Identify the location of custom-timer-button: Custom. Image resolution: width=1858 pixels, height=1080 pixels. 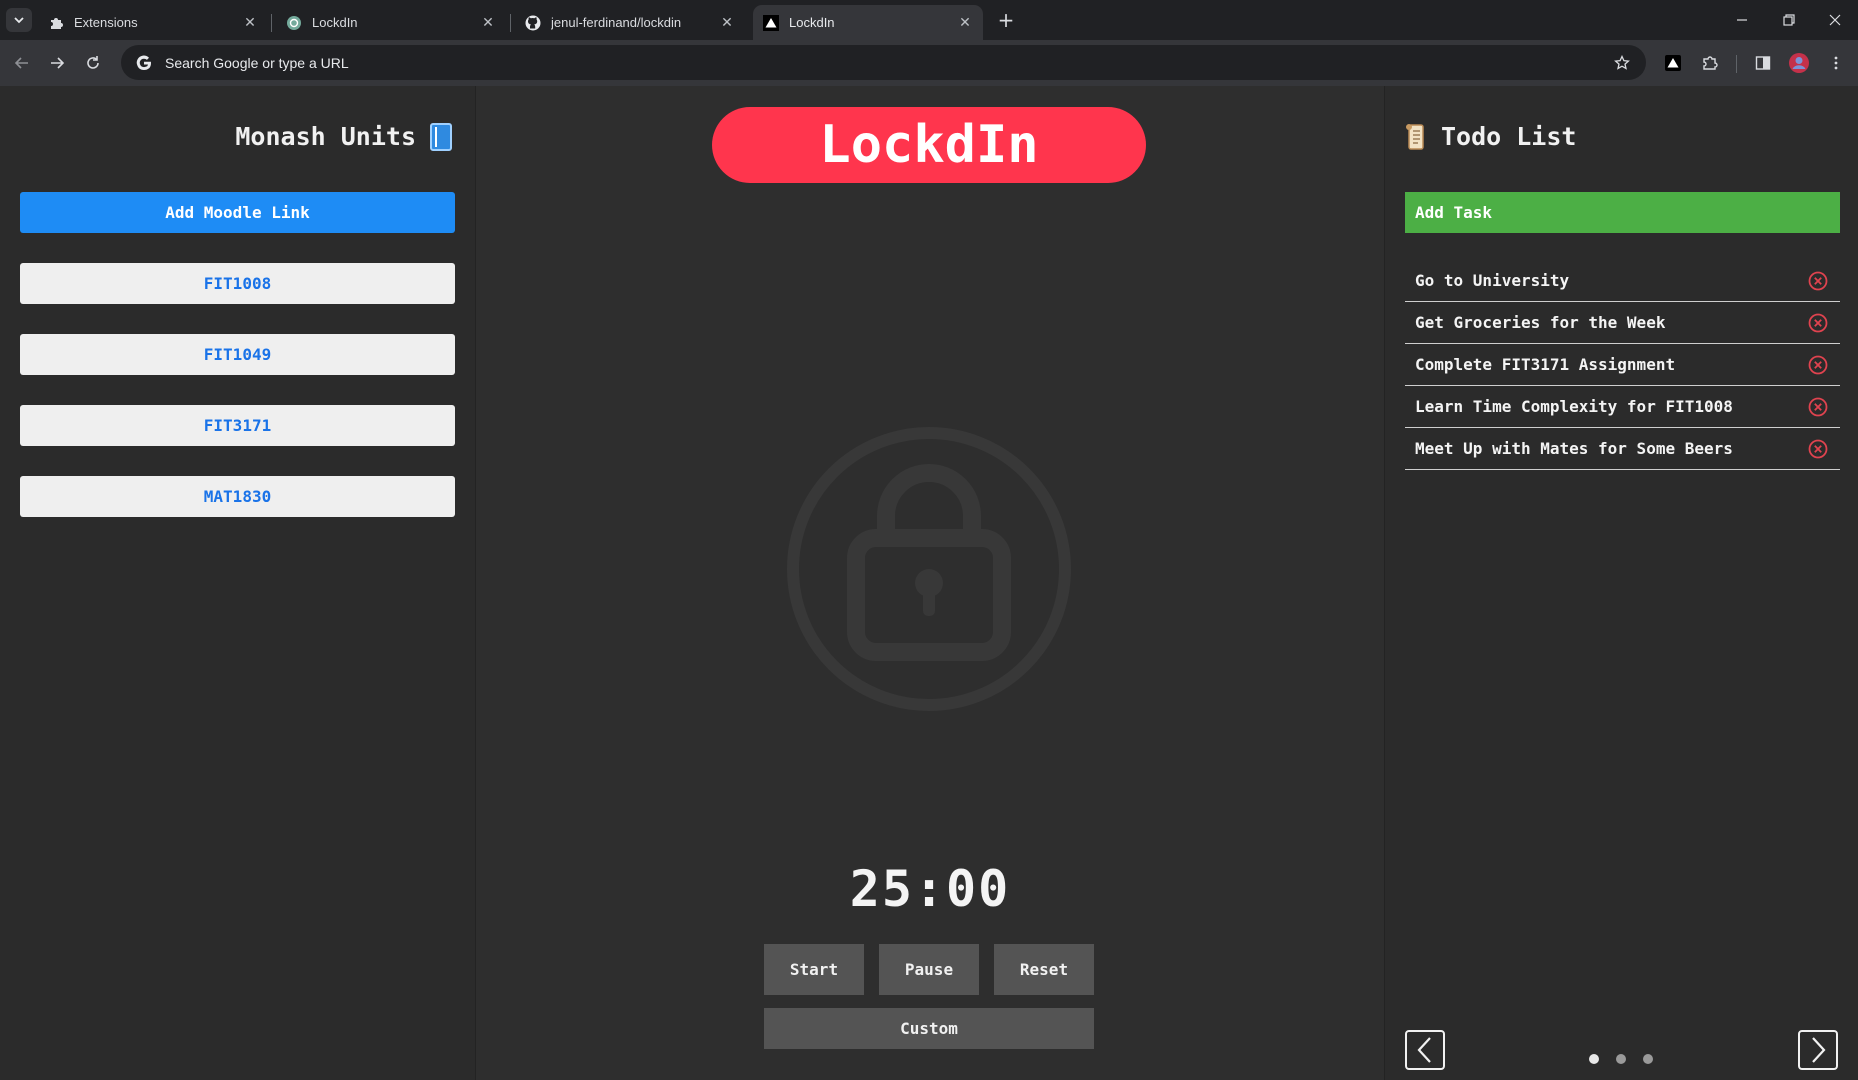
(929, 1028).